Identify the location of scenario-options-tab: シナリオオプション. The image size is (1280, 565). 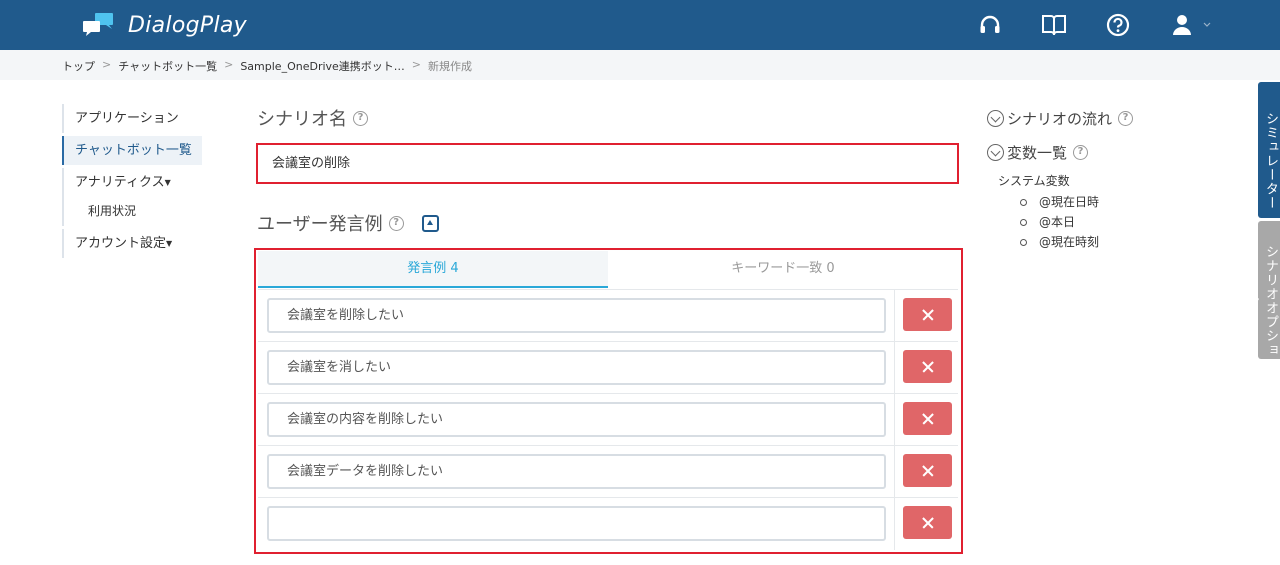
(1262, 290).